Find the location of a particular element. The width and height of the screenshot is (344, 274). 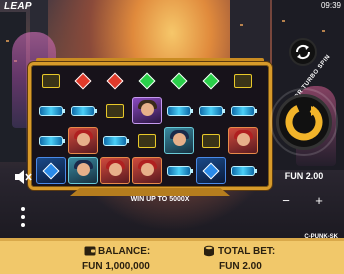

spin-button is located at coordinates (304, 122).